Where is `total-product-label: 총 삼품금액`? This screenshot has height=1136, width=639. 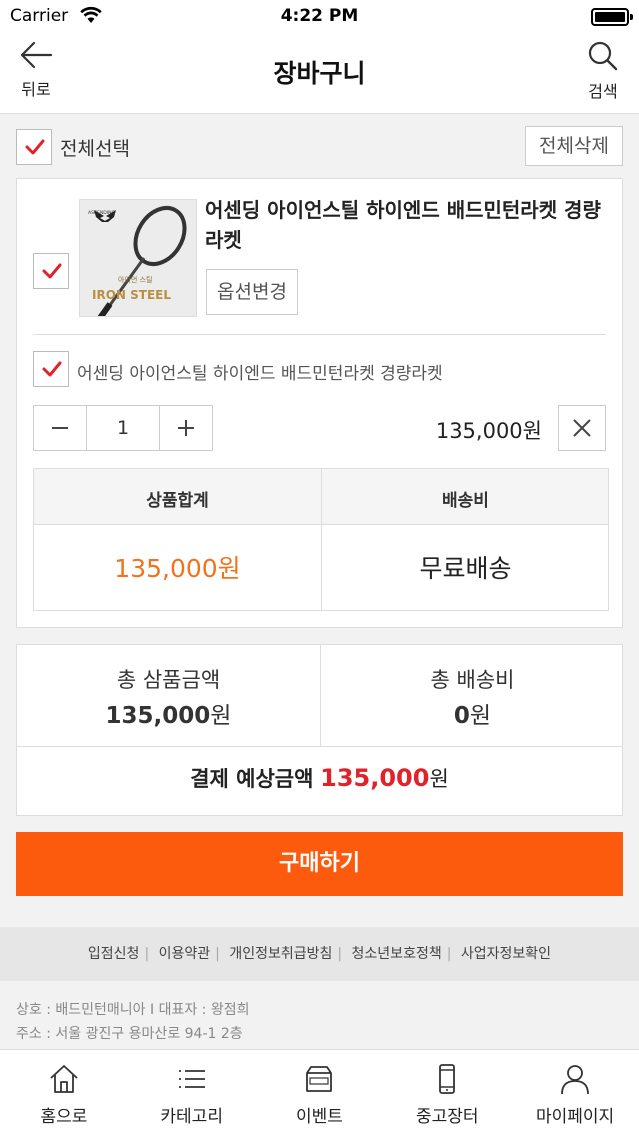 total-product-label: 총 삼품금액 is located at coordinates (168, 680).